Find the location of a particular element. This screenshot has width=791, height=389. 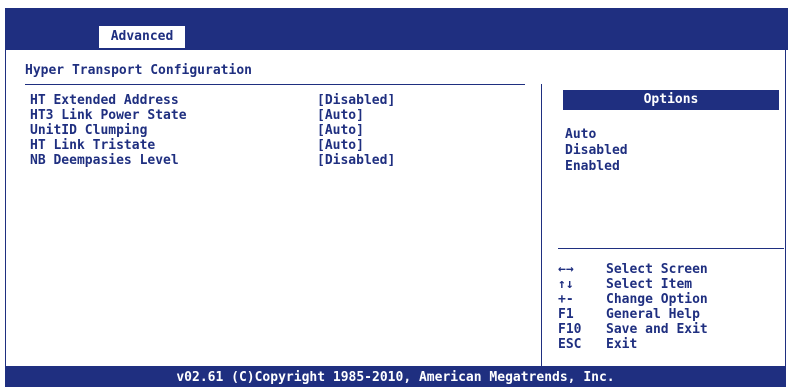

setting-ht3-link-power-state: HT3 Link Power State [Auto] is located at coordinates (240, 115).